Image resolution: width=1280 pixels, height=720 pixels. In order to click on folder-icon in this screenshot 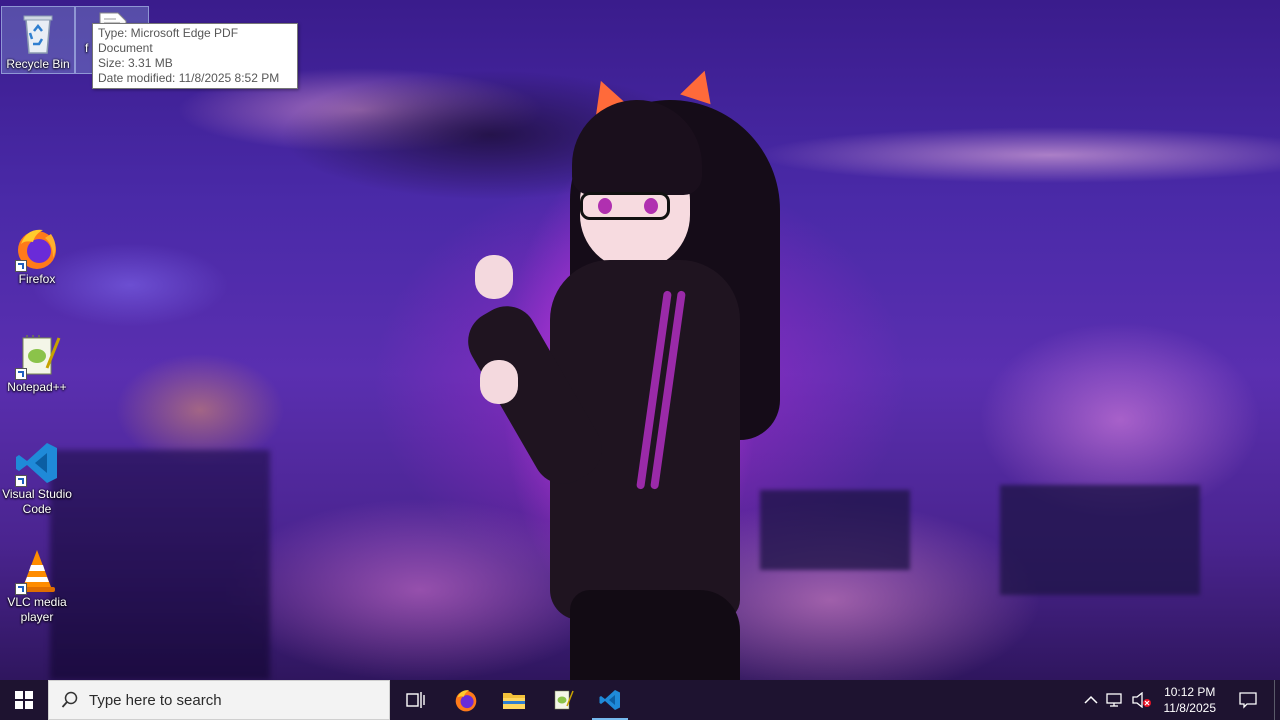, I will do `click(514, 701)`.